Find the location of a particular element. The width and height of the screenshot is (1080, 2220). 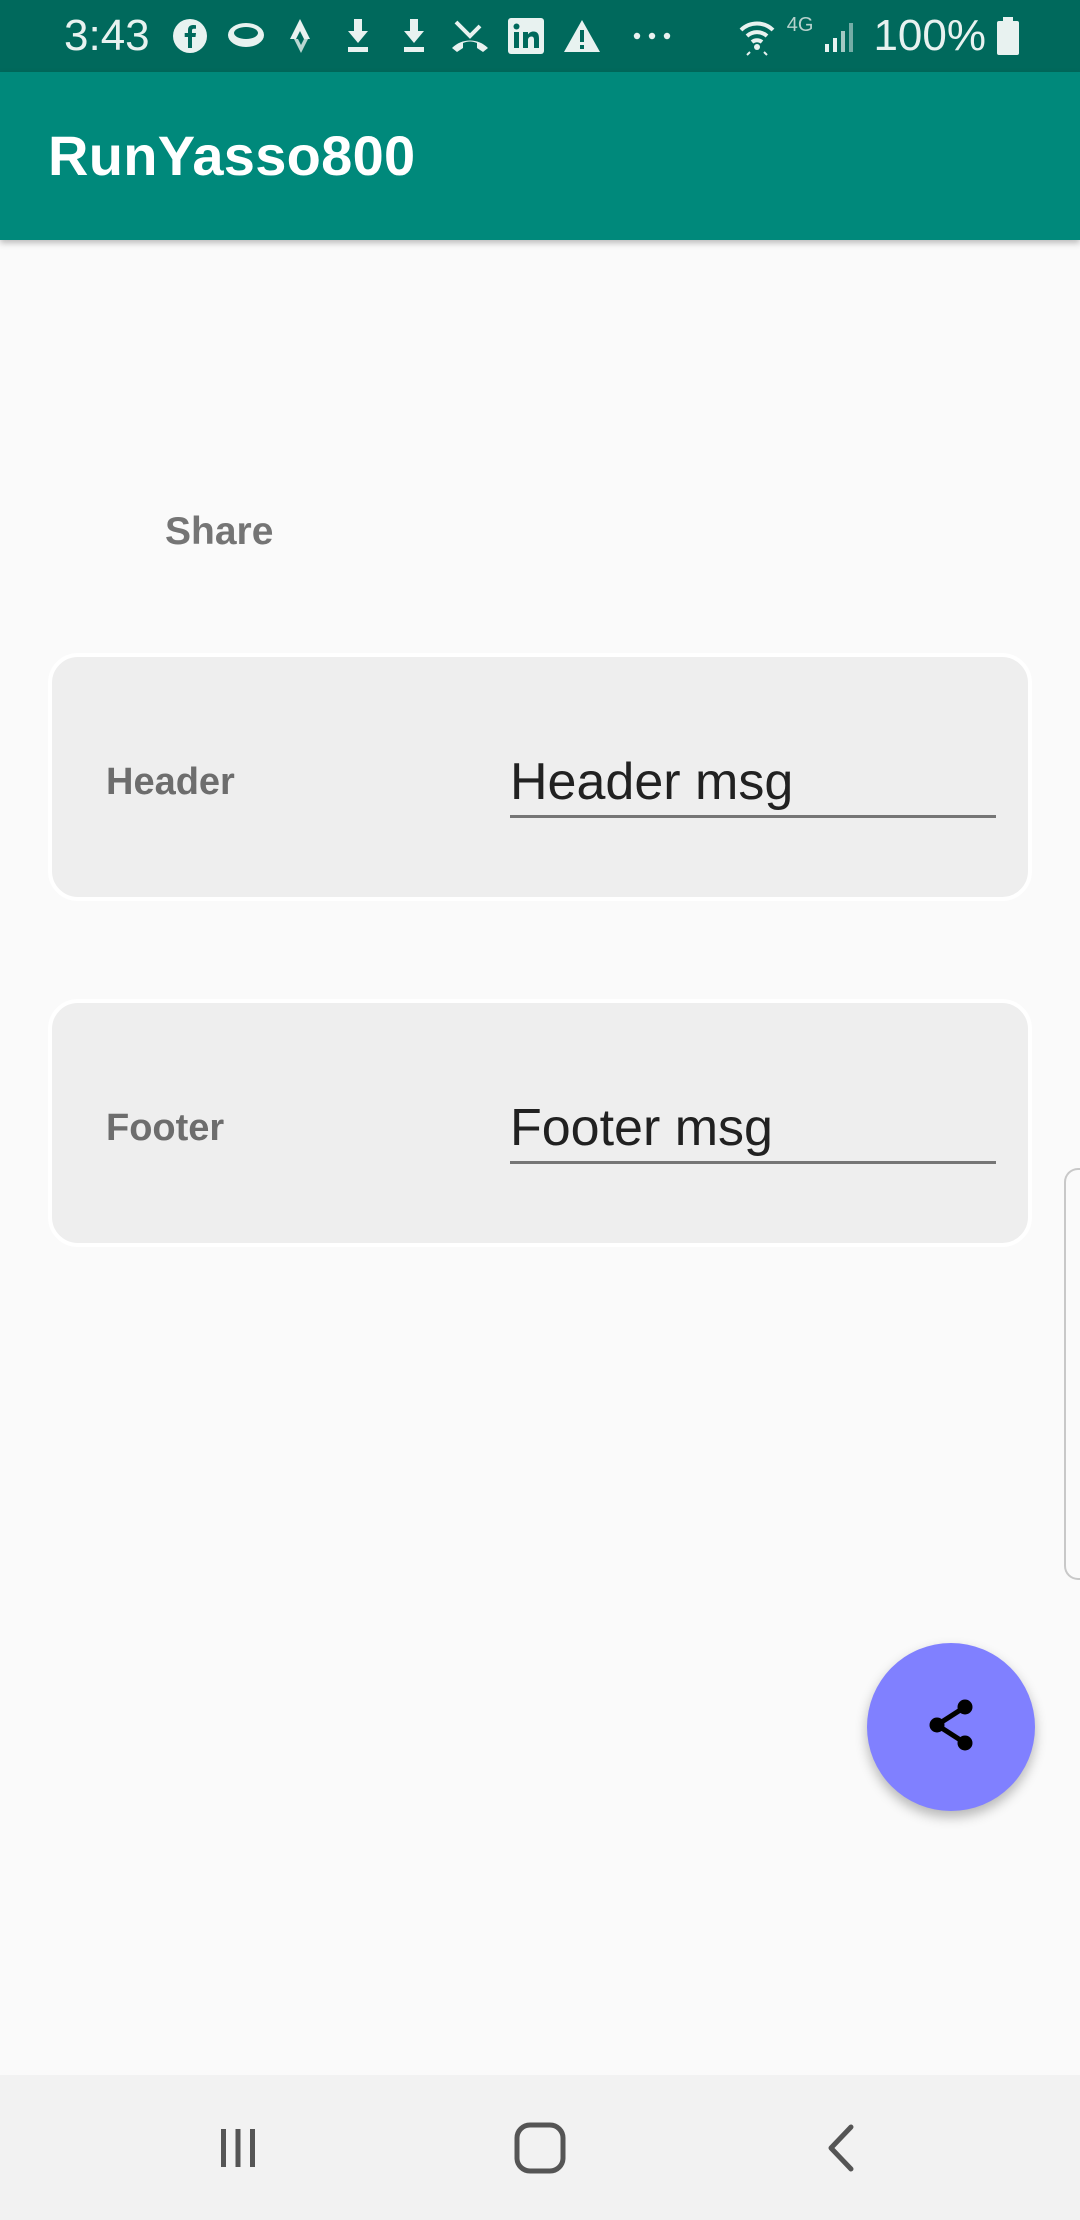

chat-bubble-icon is located at coordinates (246, 36).